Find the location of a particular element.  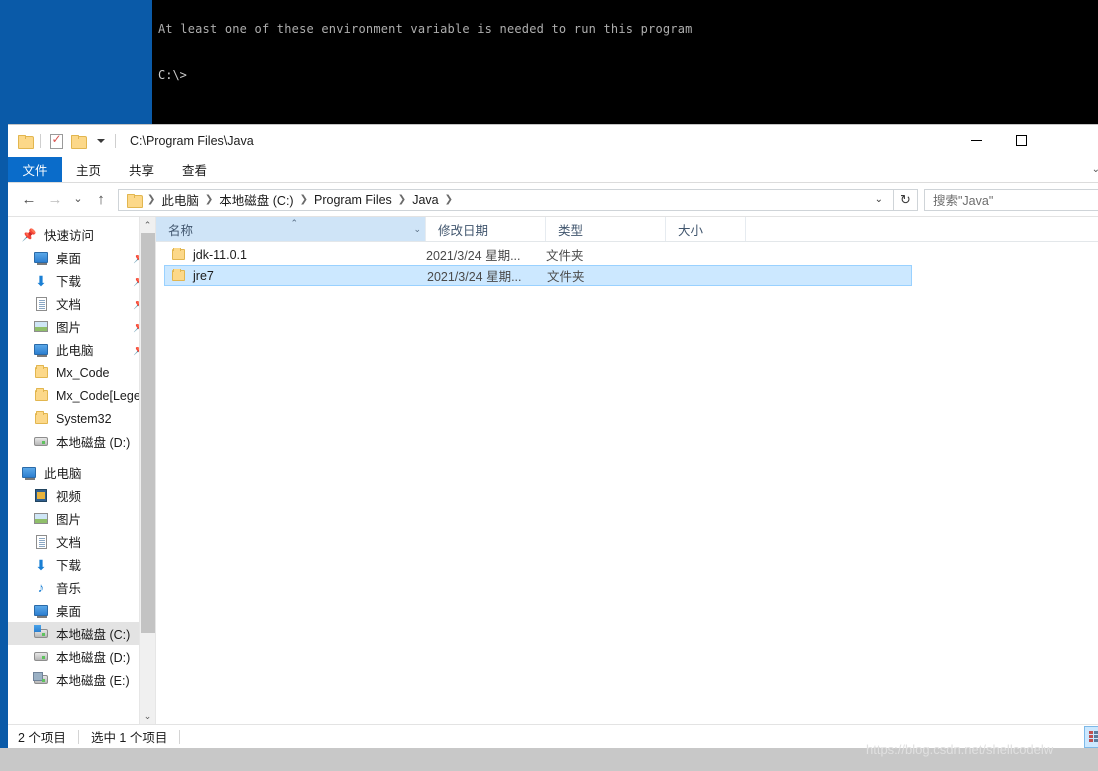

tab-home: 主页 is located at coordinates (88, 169).